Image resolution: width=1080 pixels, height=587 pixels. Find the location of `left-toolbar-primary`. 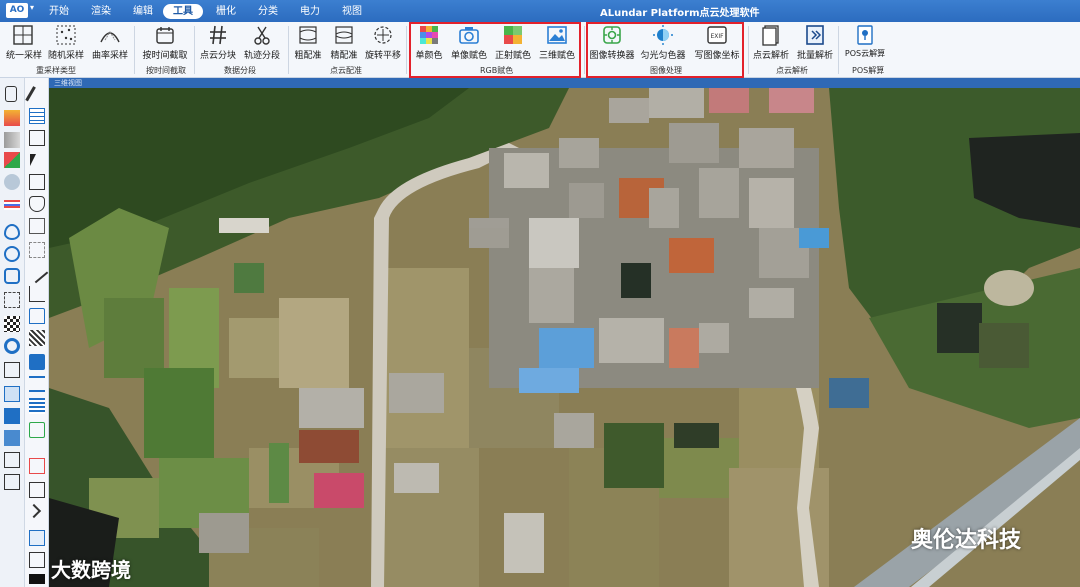

left-toolbar-primary is located at coordinates (12, 332).